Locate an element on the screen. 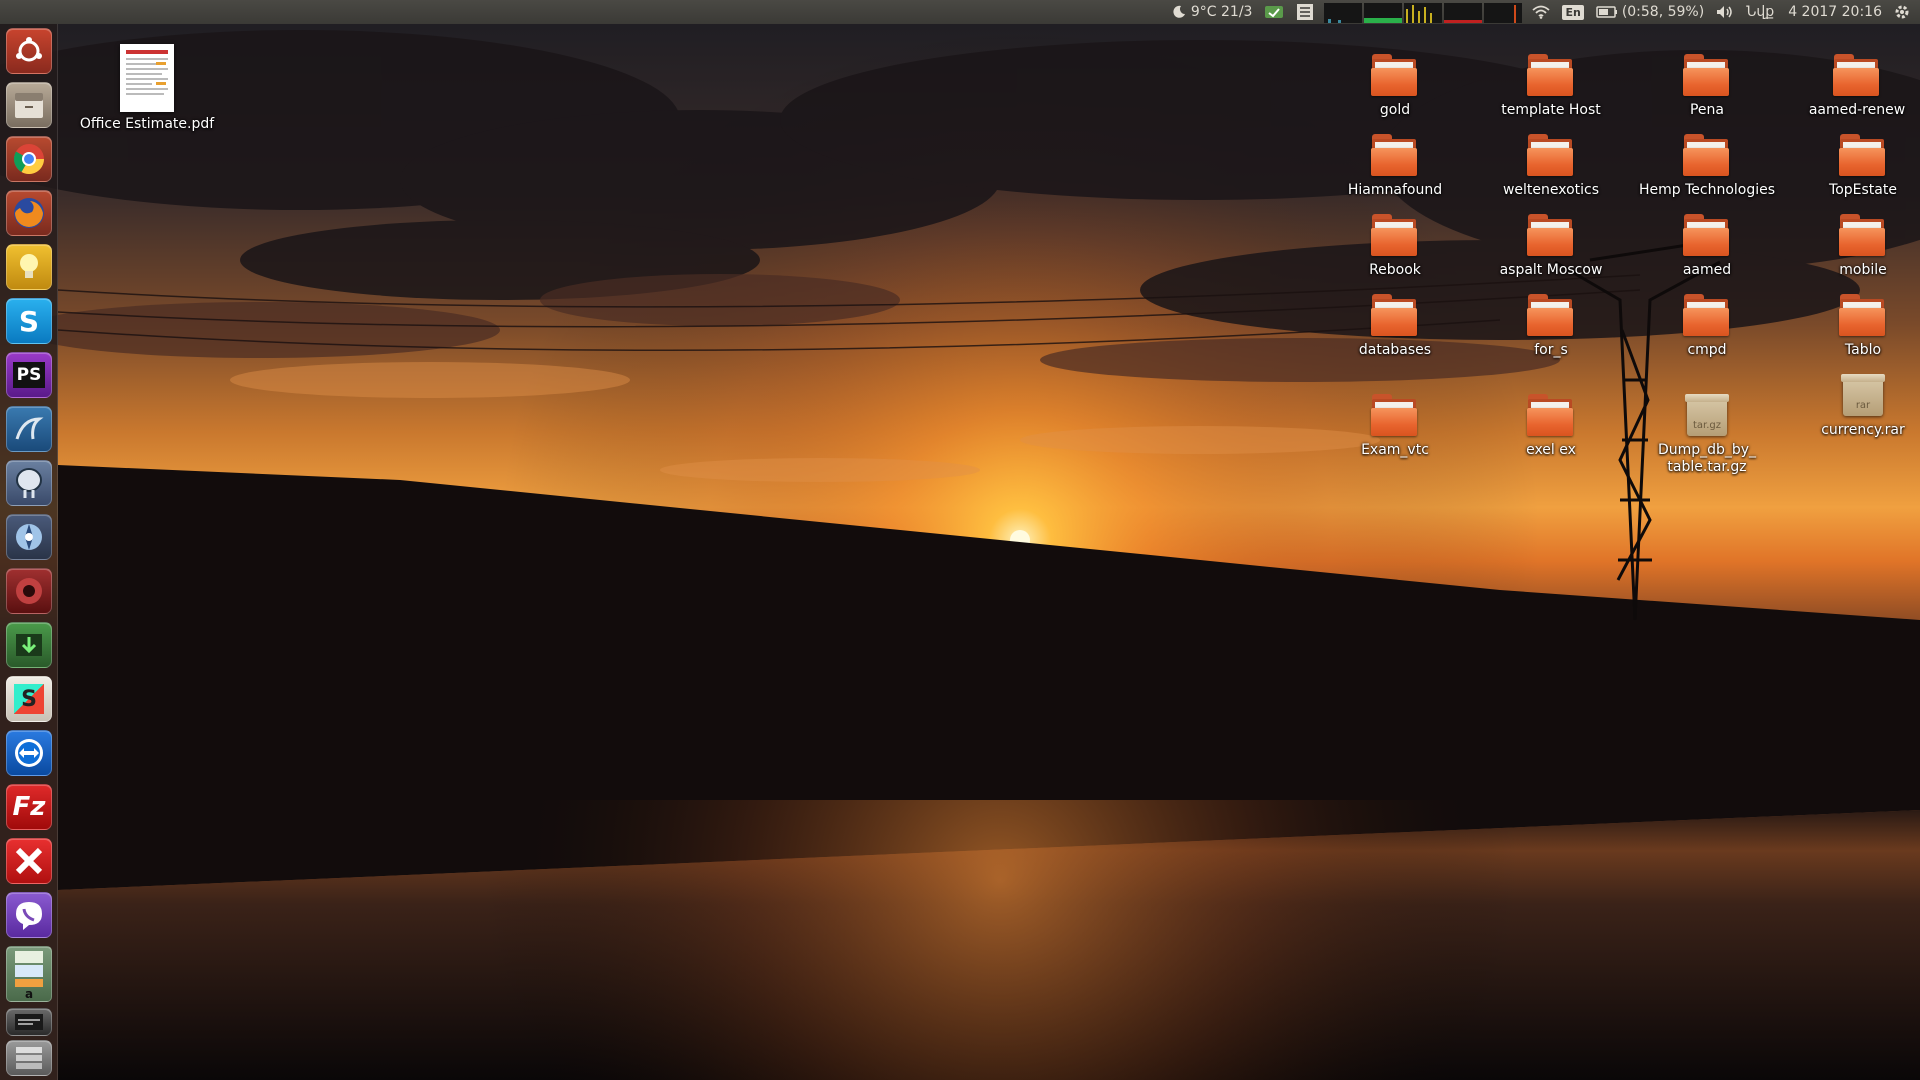  notes-indicator is located at coordinates (1305, 12).